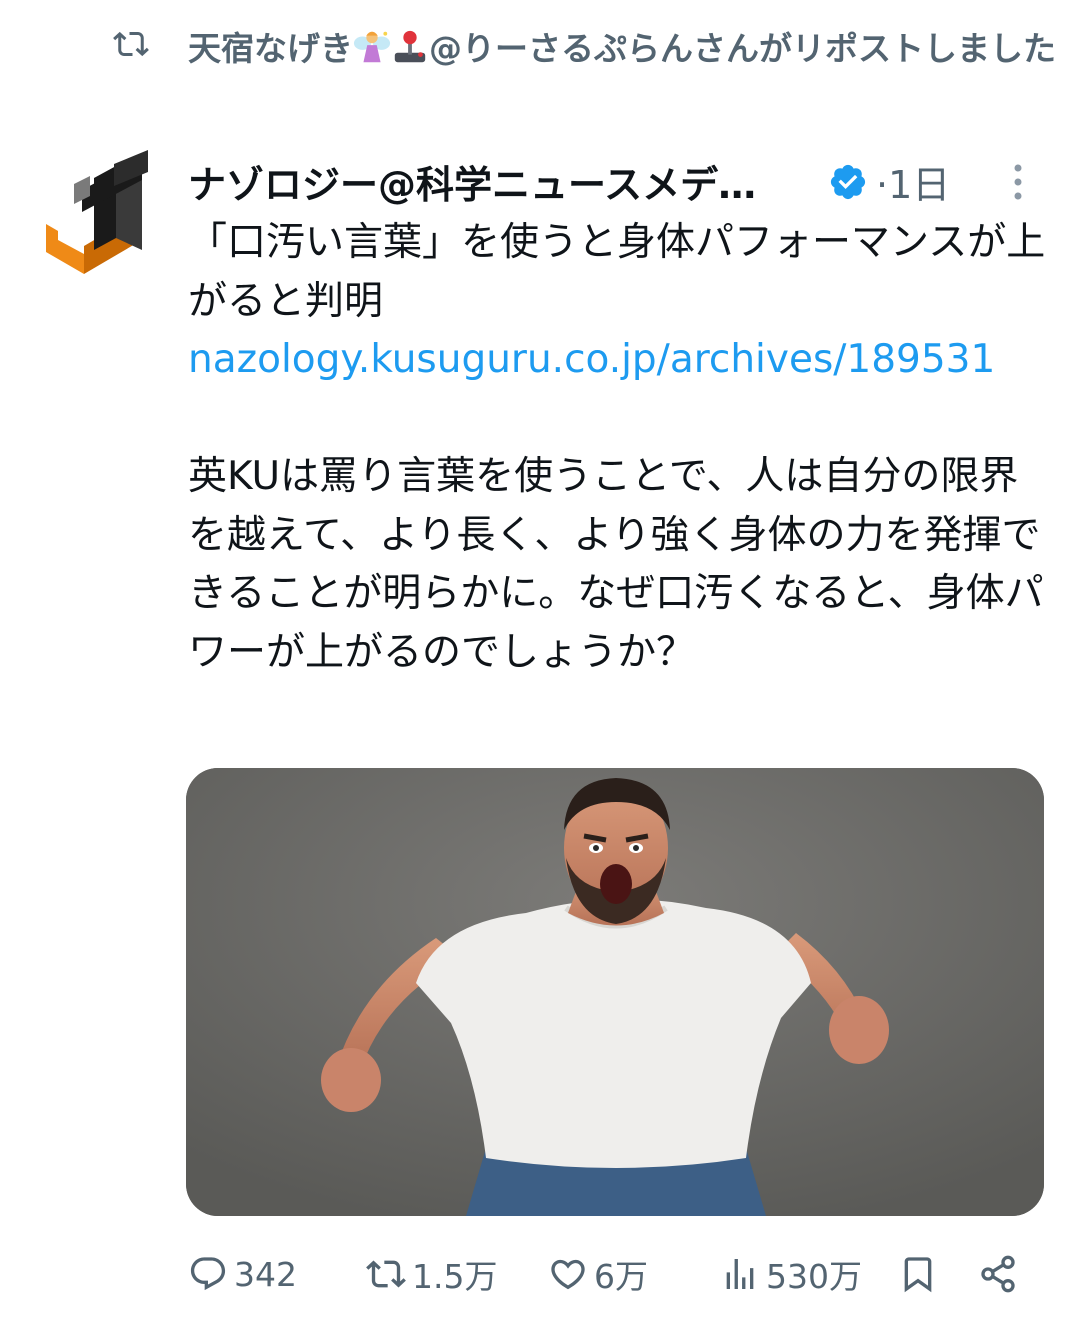 The width and height of the screenshot is (1080, 1321). I want to click on like-button: 6万, so click(598, 1274).